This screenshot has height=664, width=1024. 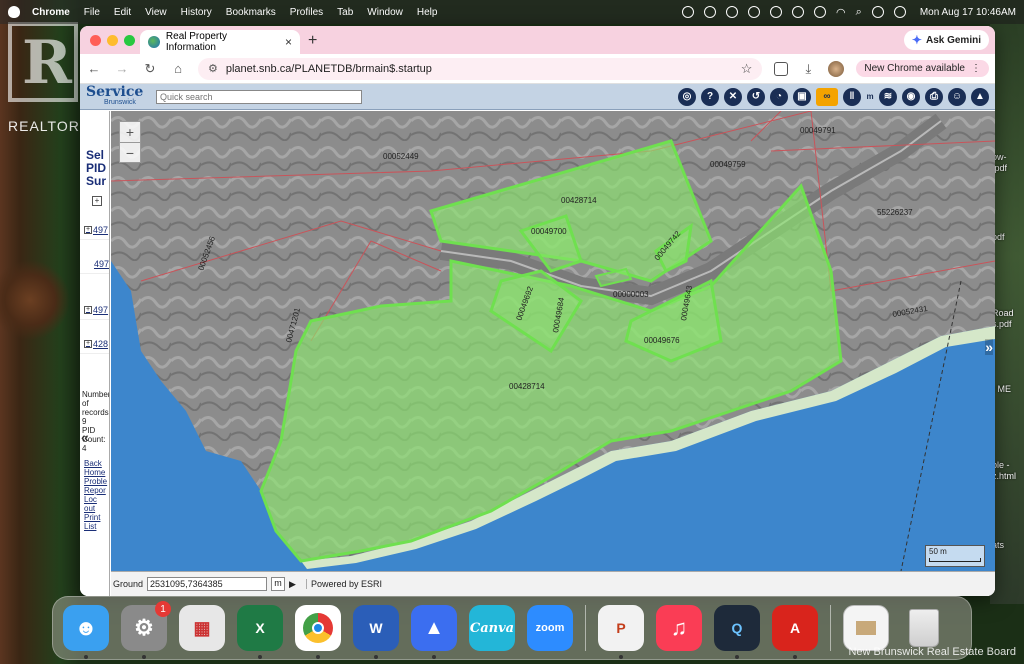 What do you see at coordinates (220, 42) in the screenshot?
I see `tab-real-property: Real Property Information ×` at bounding box center [220, 42].